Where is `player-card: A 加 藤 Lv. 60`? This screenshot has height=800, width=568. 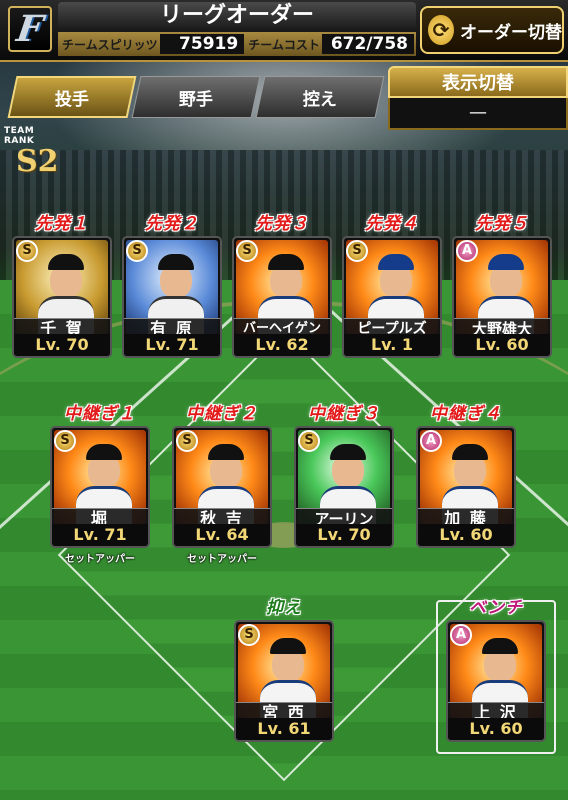 player-card: A 加 藤 Lv. 60 is located at coordinates (466, 487).